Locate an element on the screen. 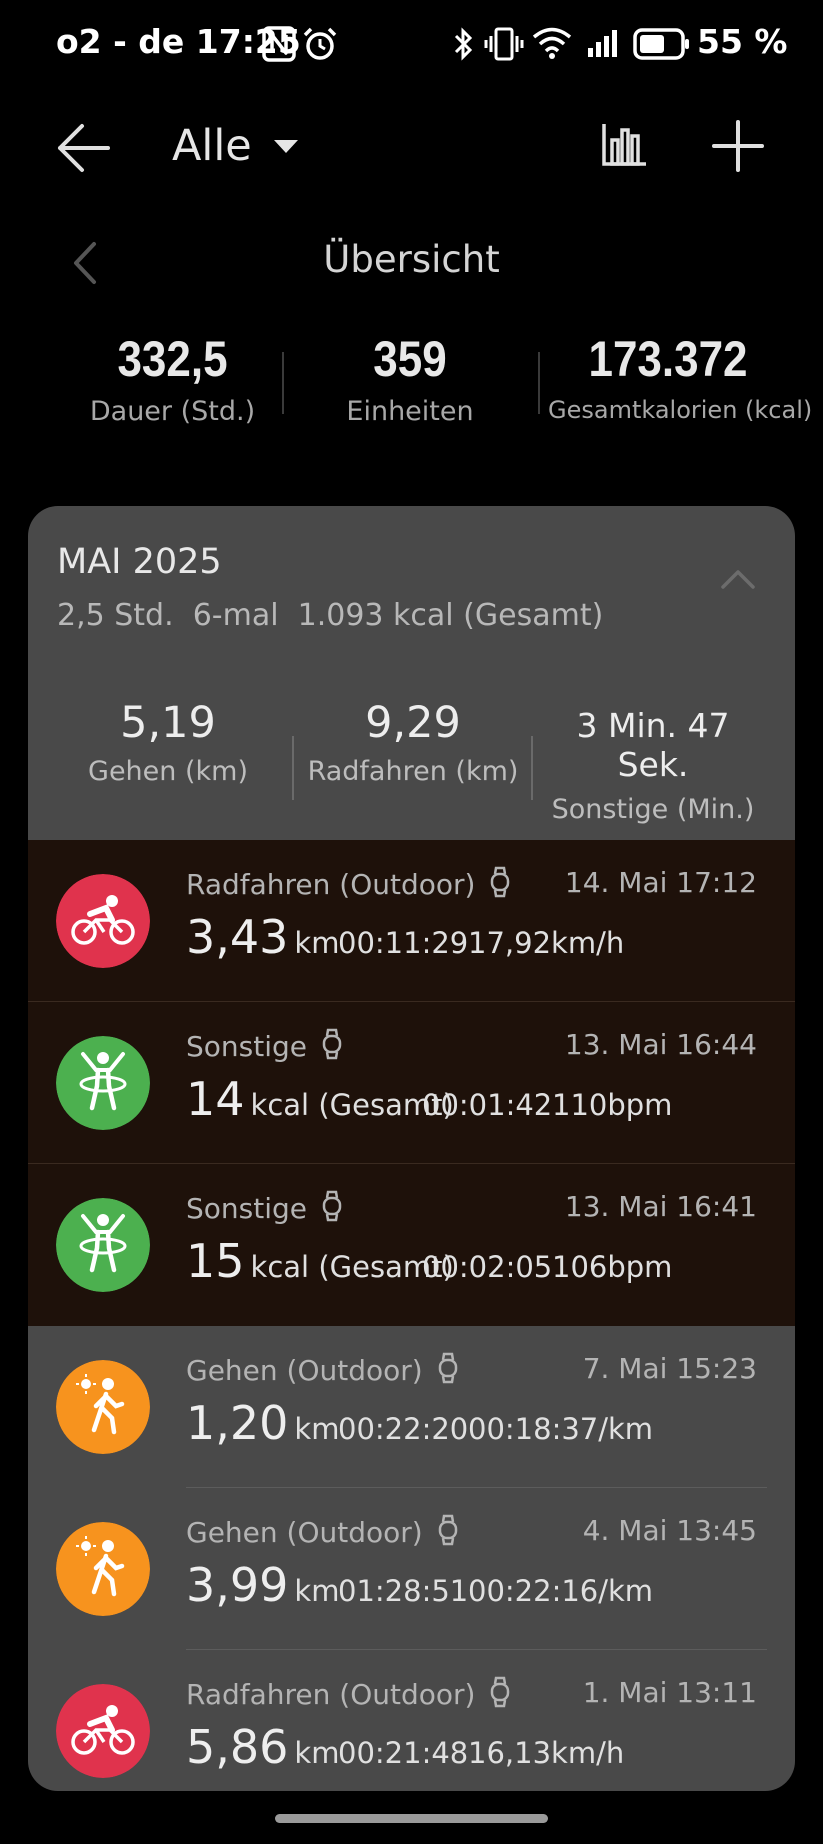 This screenshot has height=1844, width=823. collapse-button is located at coordinates (738, 579).